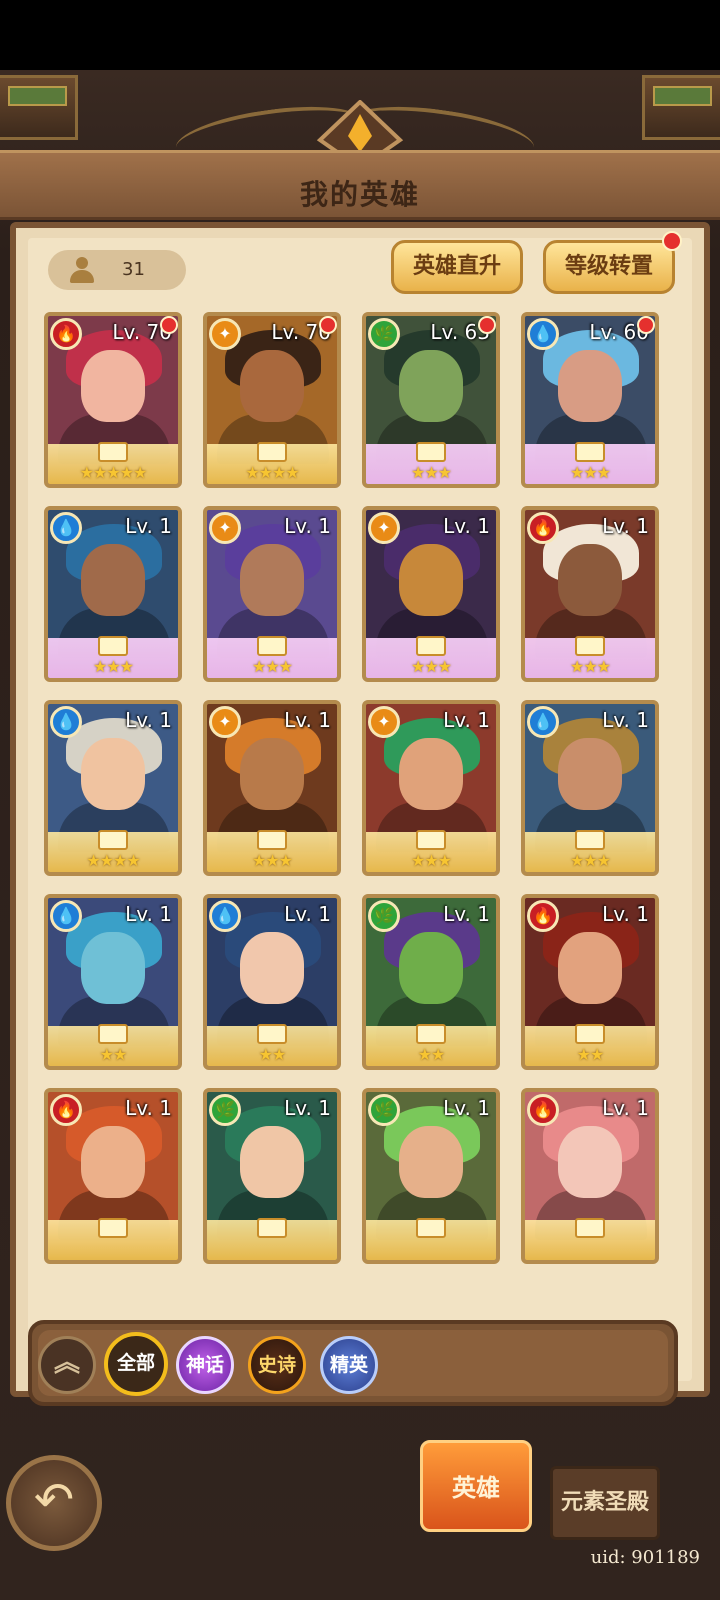  What do you see at coordinates (136, 1364) in the screenshot?
I see `filter-all-button: 全部` at bounding box center [136, 1364].